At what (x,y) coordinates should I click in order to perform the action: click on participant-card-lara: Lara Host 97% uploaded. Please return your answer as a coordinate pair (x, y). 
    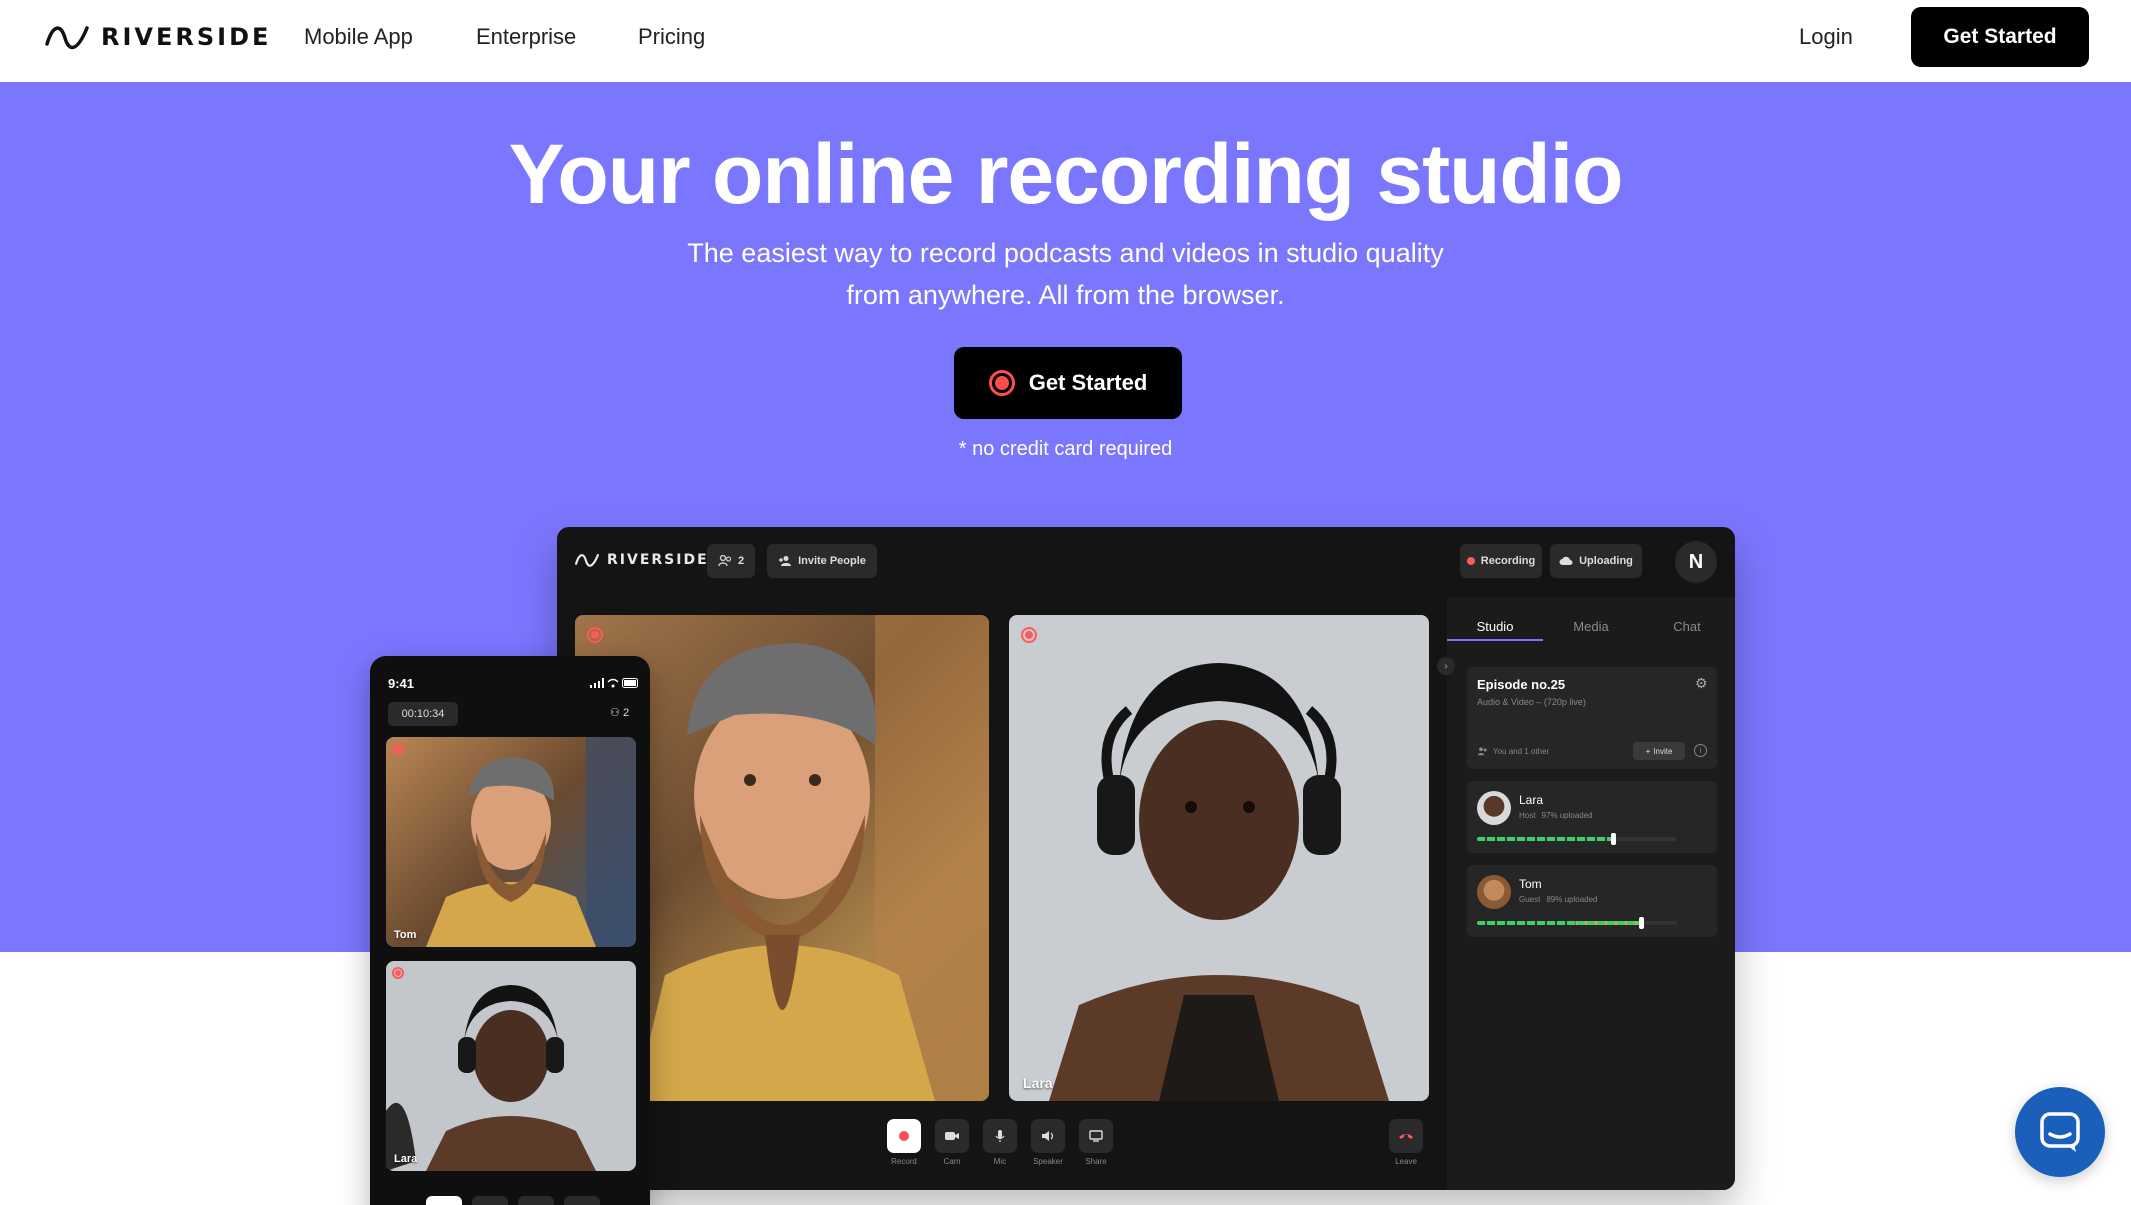
    Looking at the image, I should click on (1592, 817).